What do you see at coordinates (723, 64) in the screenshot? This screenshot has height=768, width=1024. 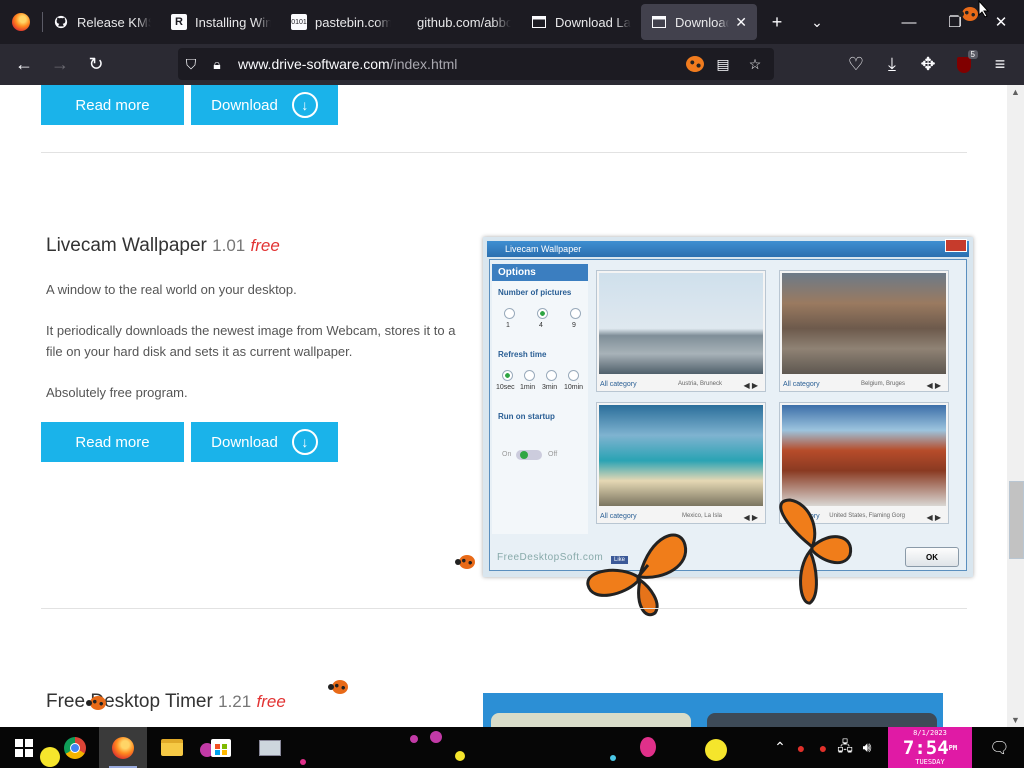 I see `reader-view-icon: ▤` at bounding box center [723, 64].